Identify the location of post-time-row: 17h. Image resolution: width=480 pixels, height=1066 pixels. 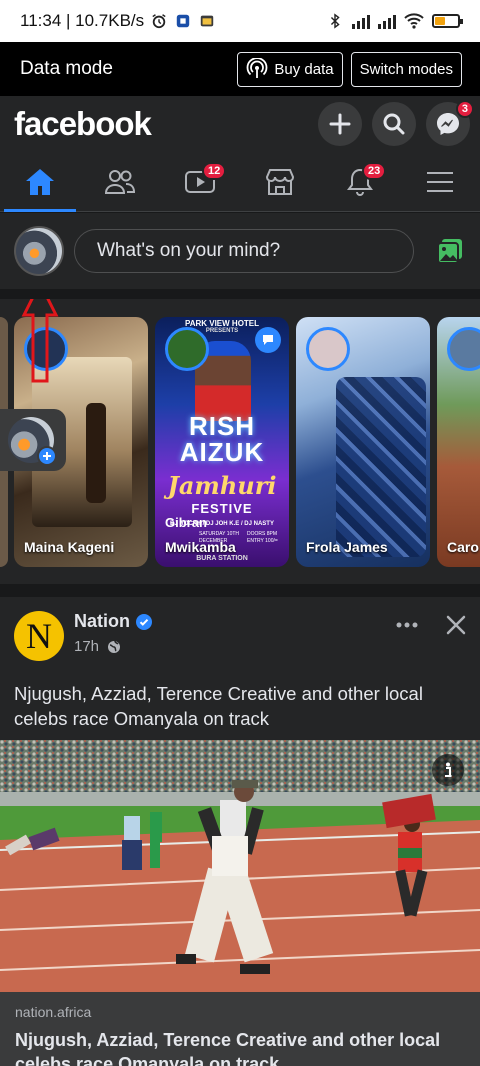
(113, 646).